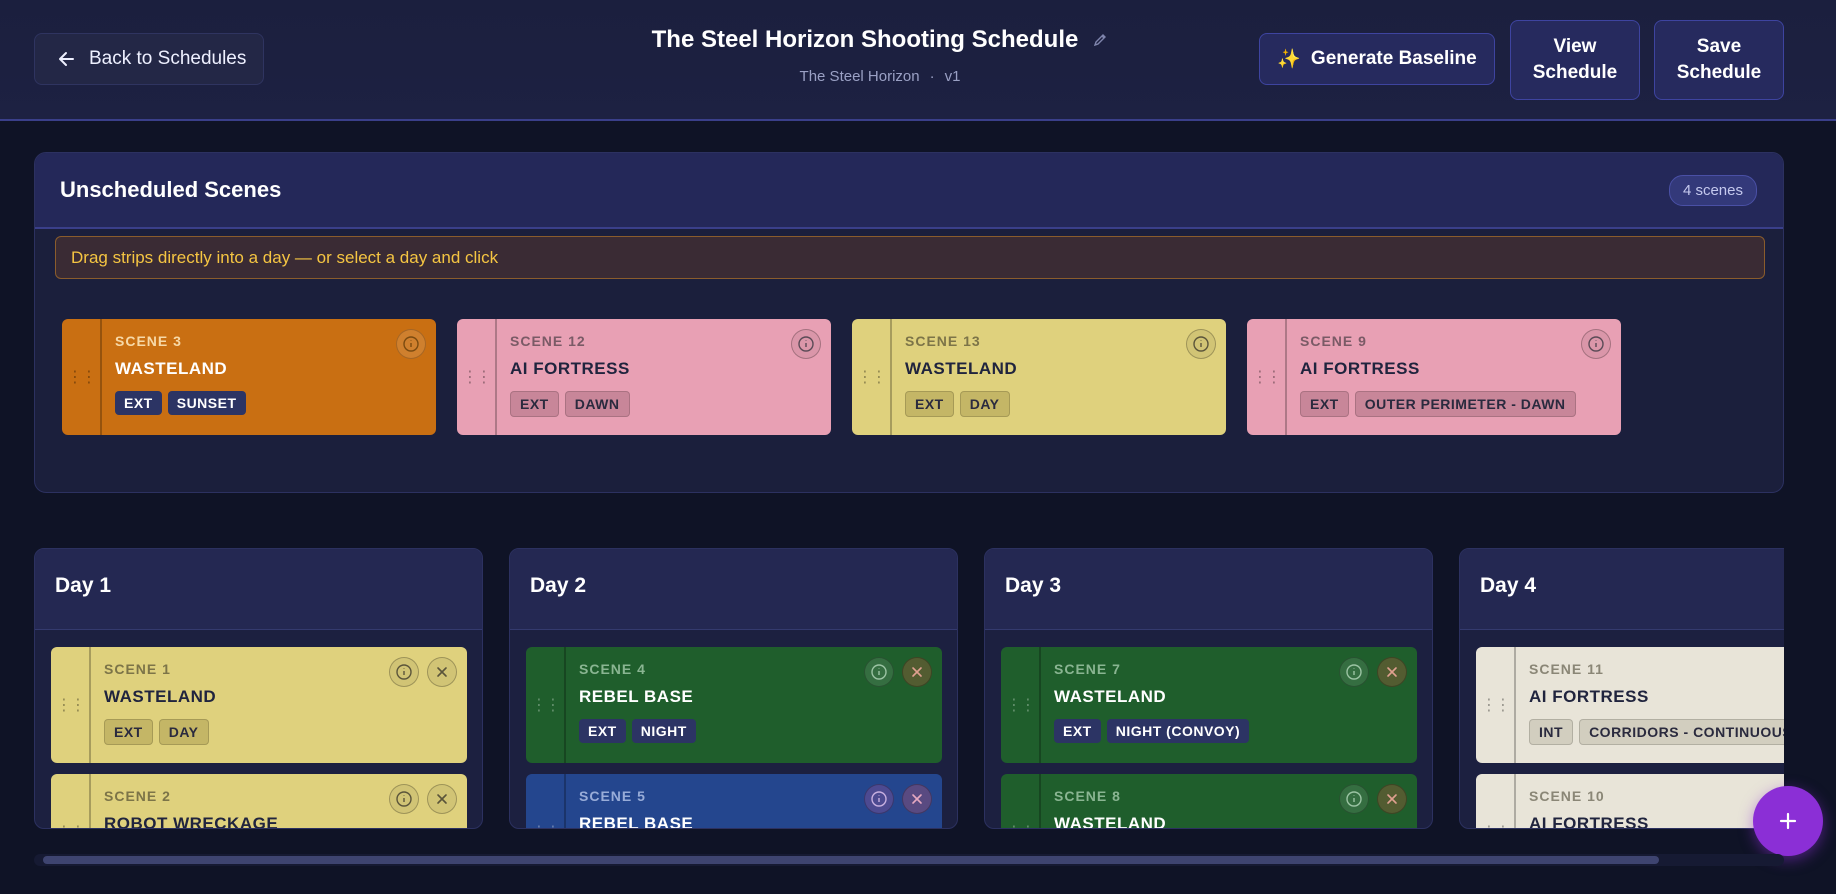 This screenshot has width=1836, height=894. Describe the element at coordinates (1719, 46) in the screenshot. I see `save-label-line1: Save` at that location.